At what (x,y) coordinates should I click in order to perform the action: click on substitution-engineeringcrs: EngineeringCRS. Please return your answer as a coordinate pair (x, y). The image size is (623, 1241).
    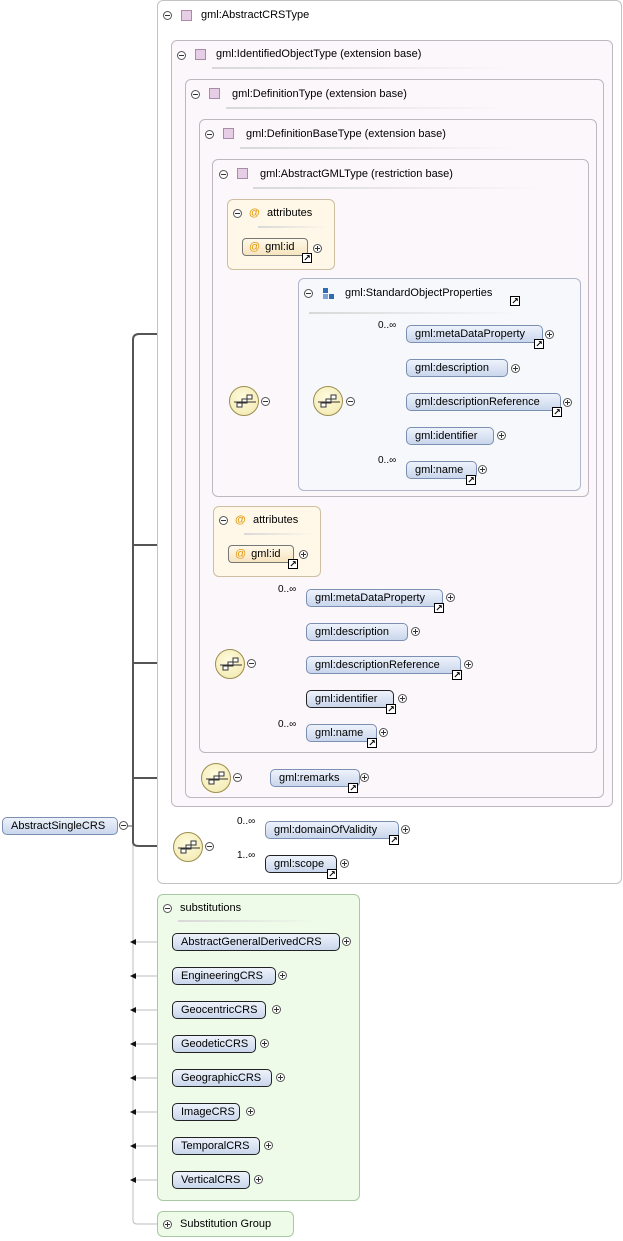
    Looking at the image, I should click on (224, 976).